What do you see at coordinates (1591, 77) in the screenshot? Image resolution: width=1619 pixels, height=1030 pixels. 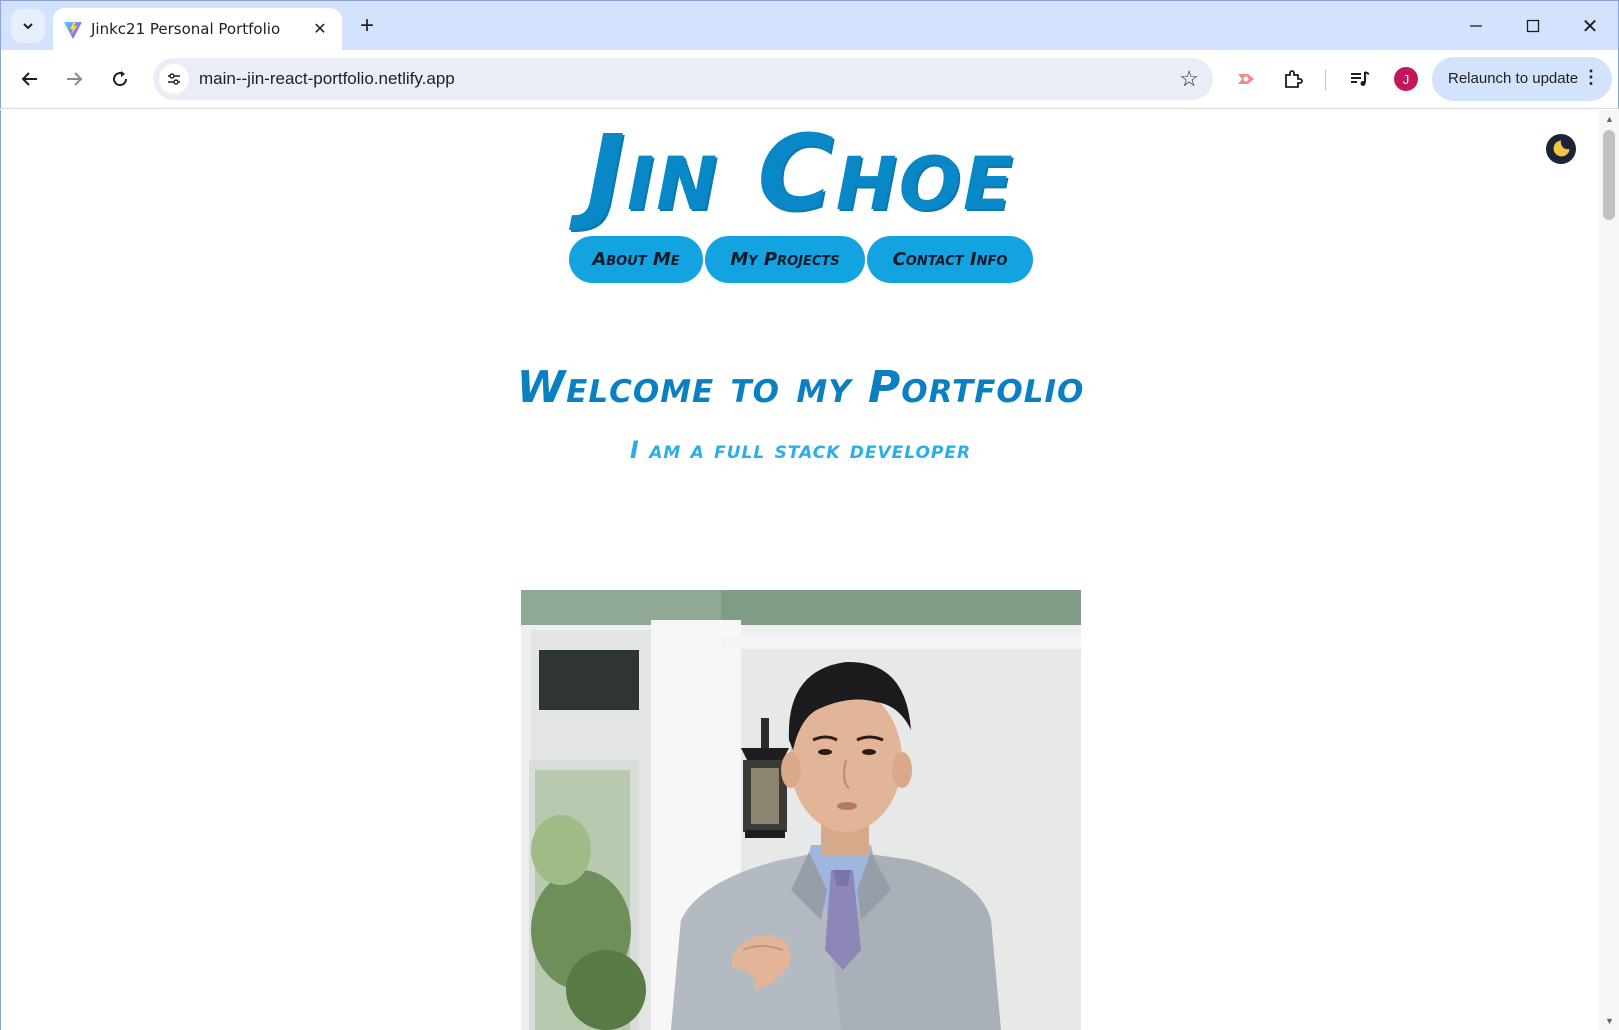 I see `more-menu-icon: ⋮` at bounding box center [1591, 77].